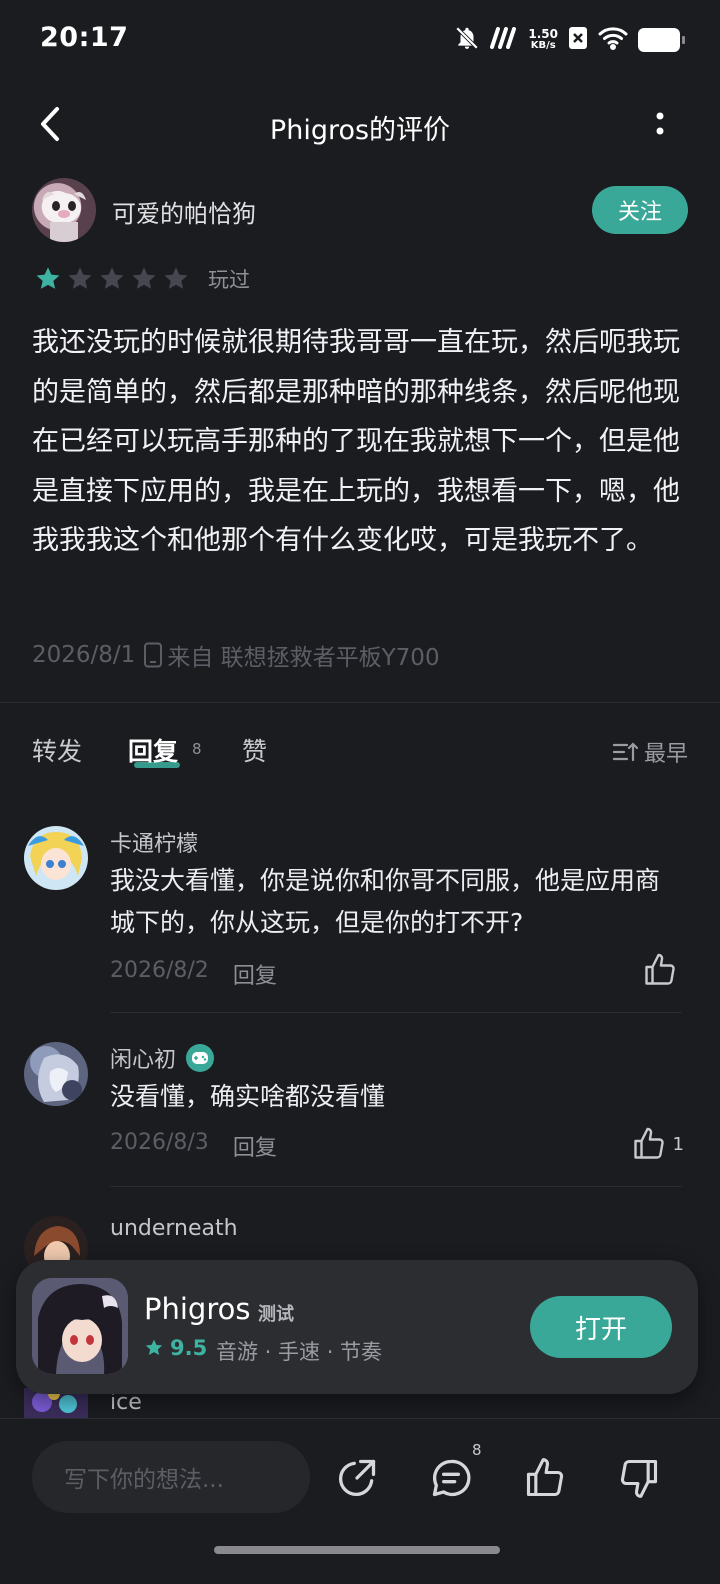 The image size is (720, 1584). I want to click on app-icon, so click(80, 1326).